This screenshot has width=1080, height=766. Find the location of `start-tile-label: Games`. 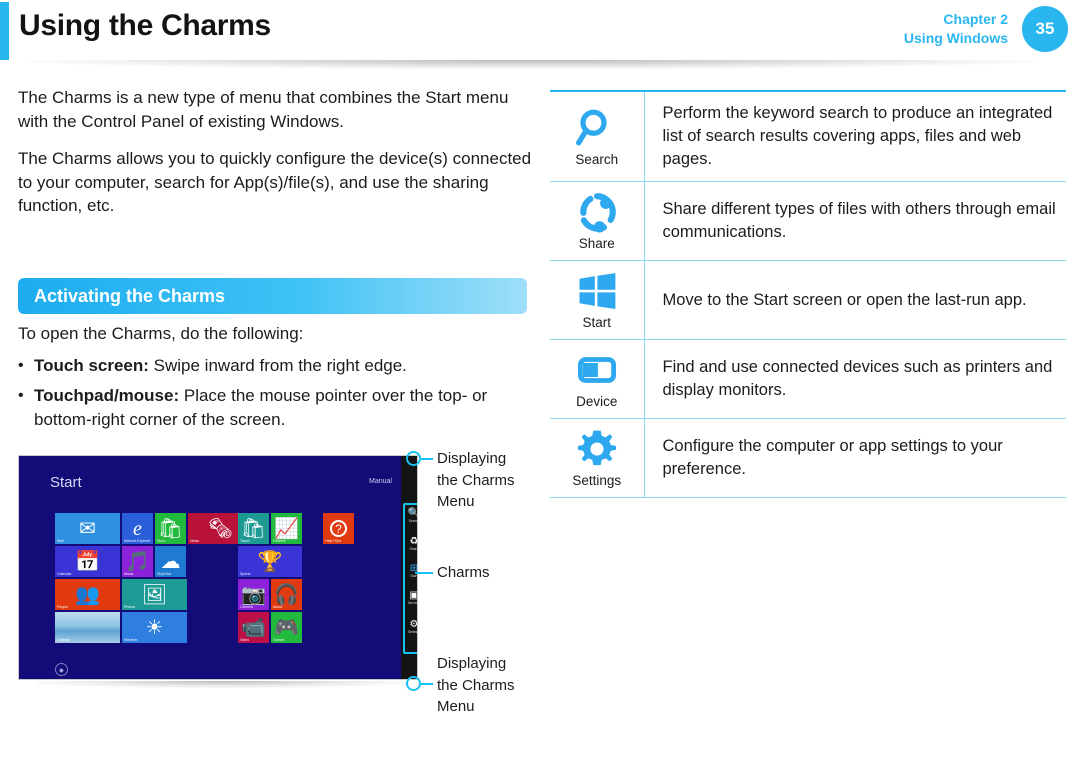

start-tile-label: Games is located at coordinates (279, 640).